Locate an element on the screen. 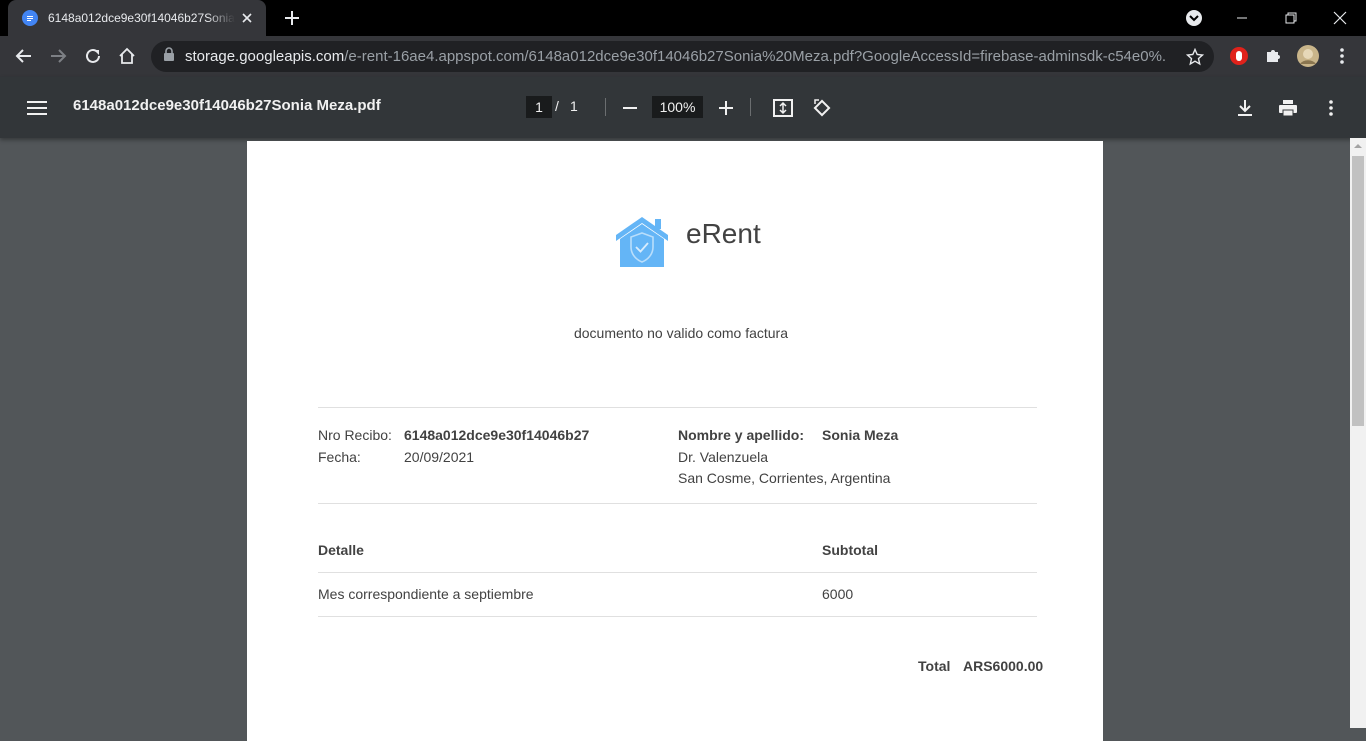 This screenshot has width=1366, height=741. date-value: 20/09/2021 is located at coordinates (439, 457).